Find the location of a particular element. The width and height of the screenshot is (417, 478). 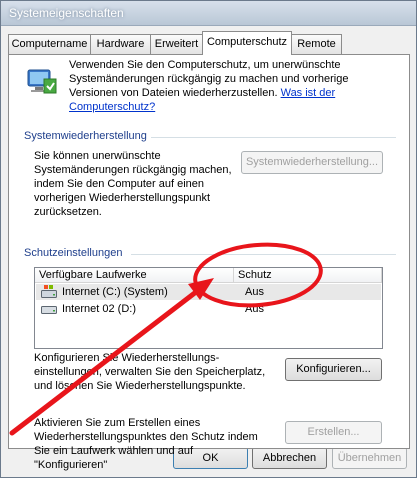

system-drive-icon is located at coordinates (49, 292).